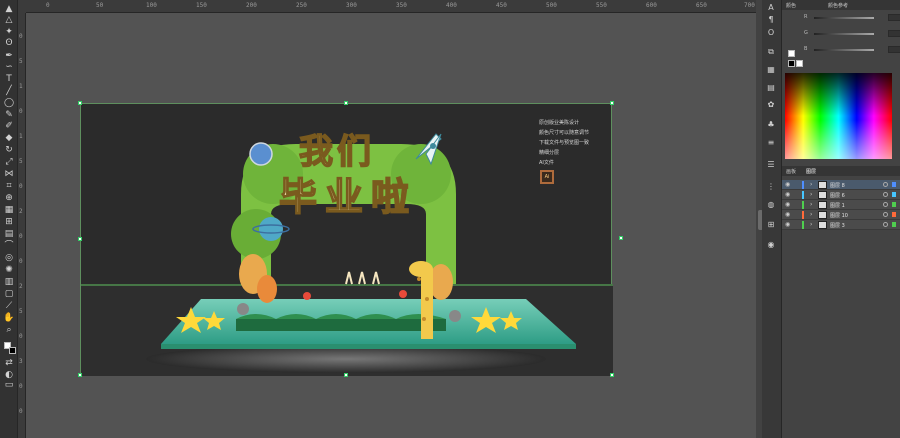 Image resolution: width=900 pixels, height=438 pixels. Describe the element at coordinates (771, 205) in the screenshot. I see `appearance-panel-icon: ◍` at that location.